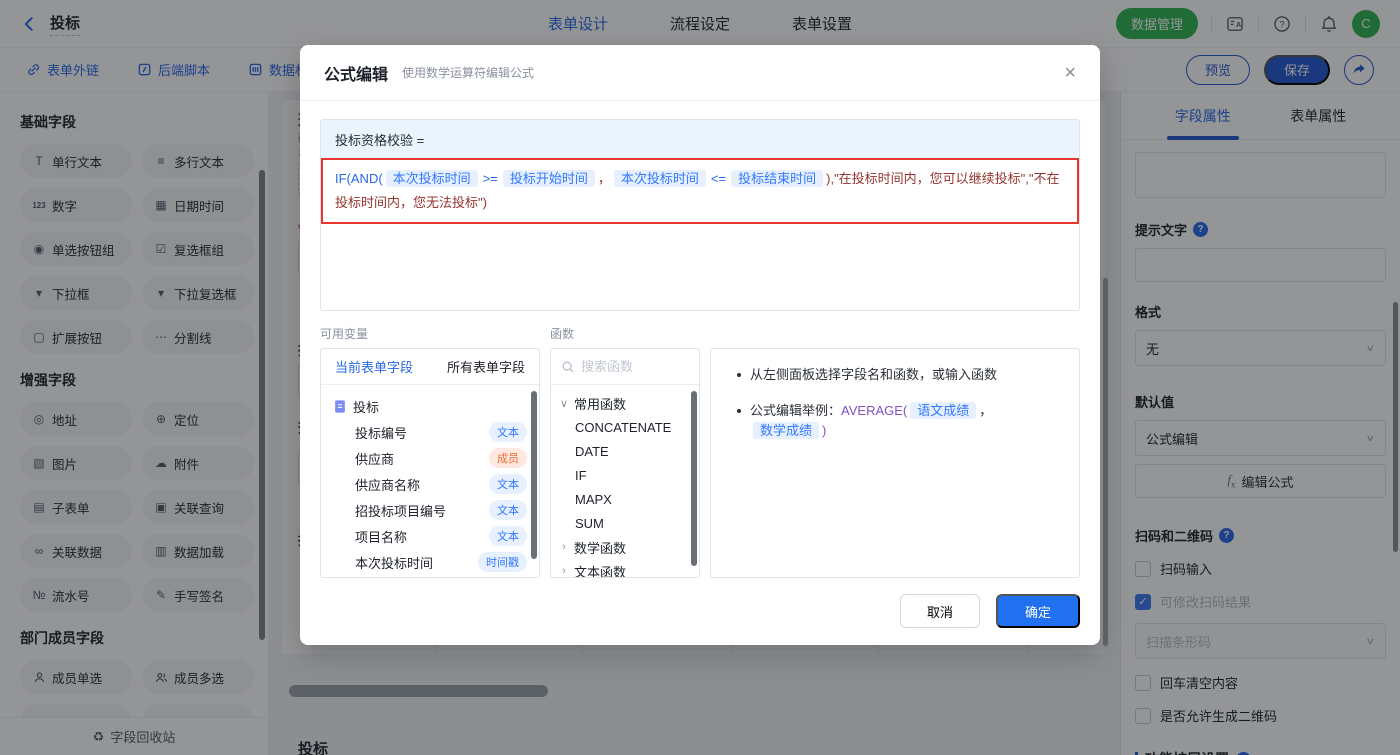  Describe the element at coordinates (548, 178) in the screenshot. I see `field-chip: 投标开始时间` at that location.